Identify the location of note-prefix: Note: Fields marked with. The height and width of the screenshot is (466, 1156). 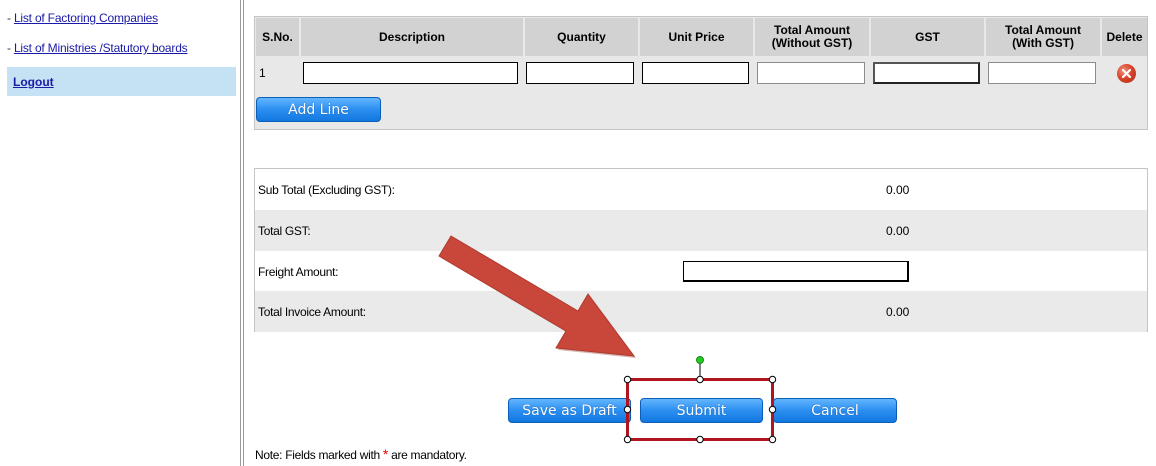
(319, 455).